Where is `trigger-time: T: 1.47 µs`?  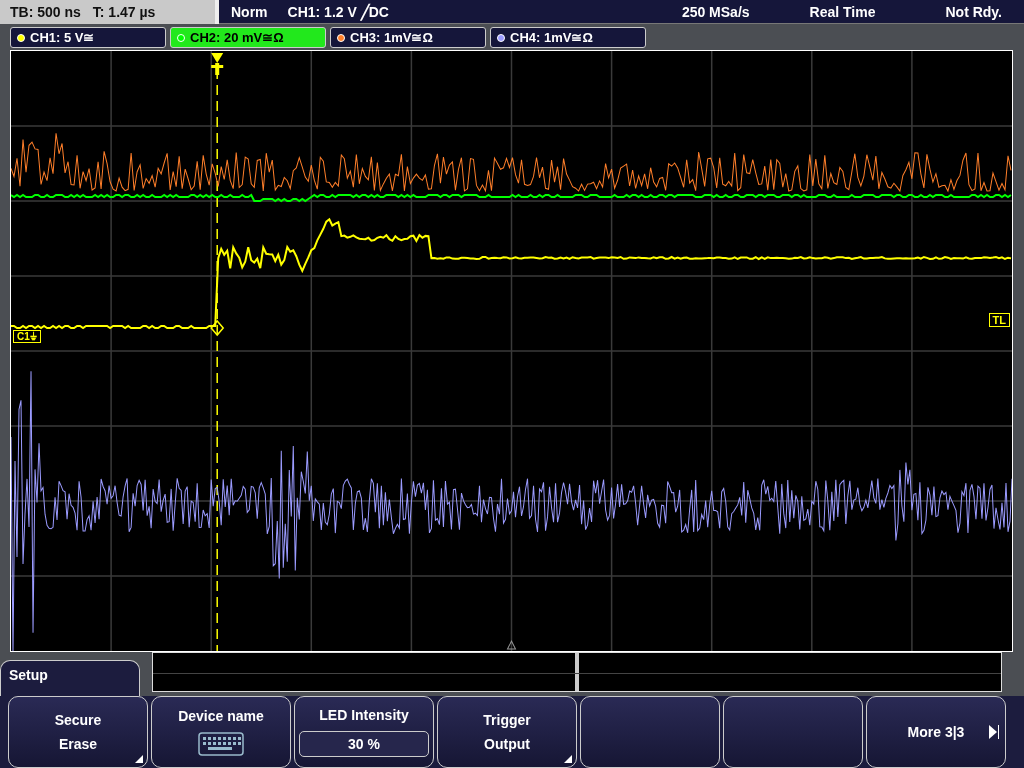
trigger-time: T: 1.47 µs is located at coordinates (124, 12).